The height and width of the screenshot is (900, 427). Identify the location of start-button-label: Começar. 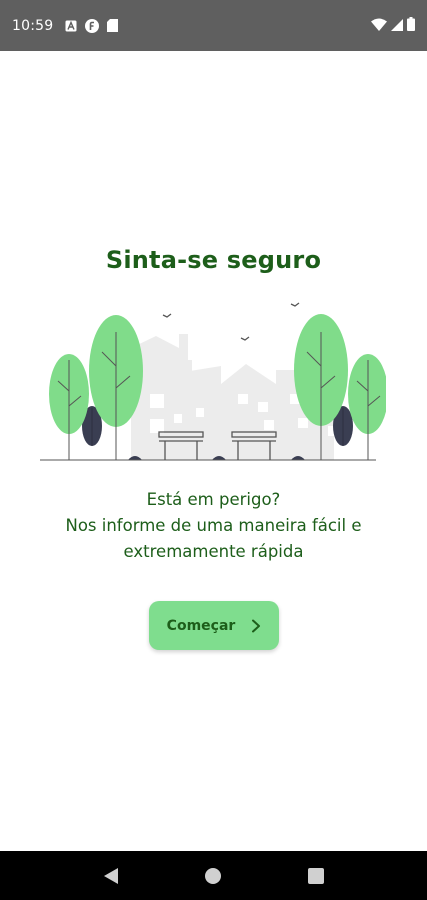
(201, 625).